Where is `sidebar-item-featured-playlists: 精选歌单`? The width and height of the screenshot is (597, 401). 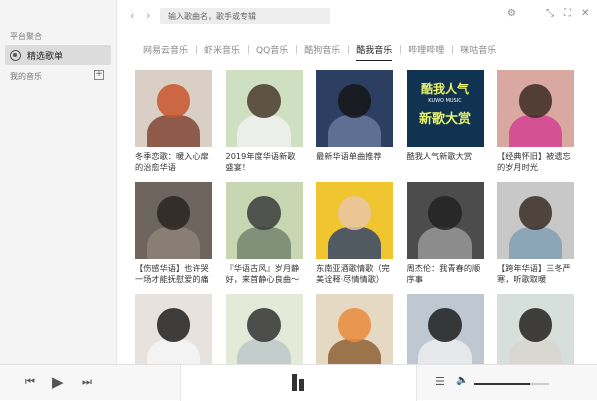 sidebar-item-featured-playlists: 精选歌单 is located at coordinates (58, 55).